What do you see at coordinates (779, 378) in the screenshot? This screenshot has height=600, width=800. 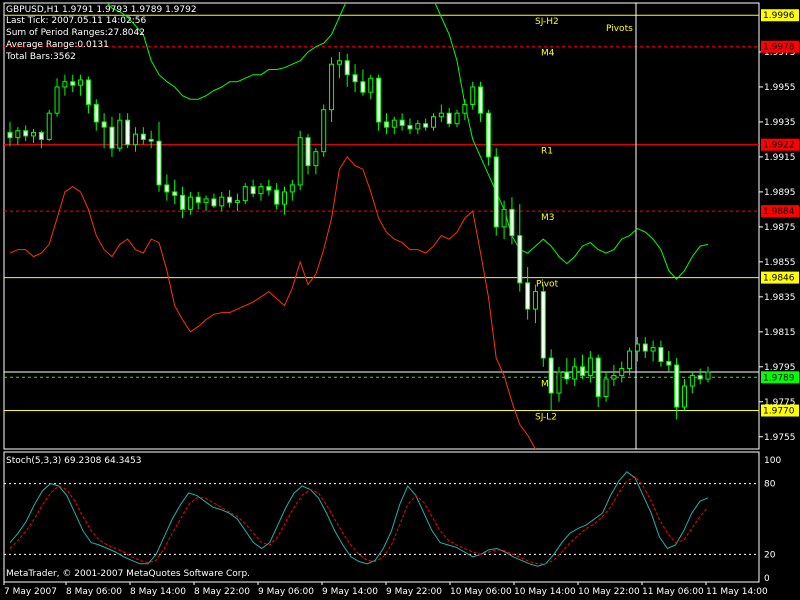 I see `price-label-text: 1.9789` at bounding box center [779, 378].